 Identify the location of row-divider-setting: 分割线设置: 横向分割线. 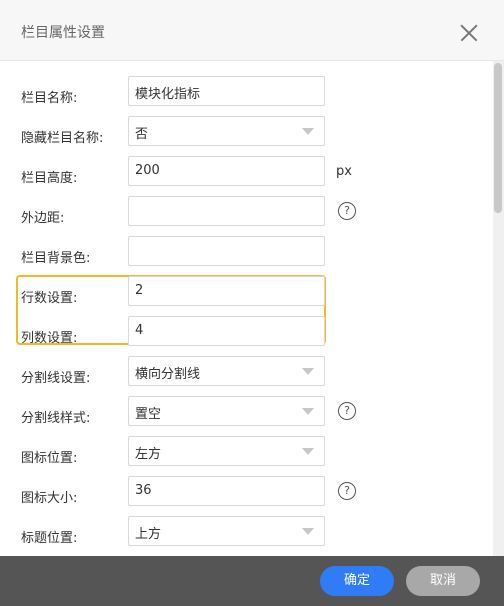
(245, 376).